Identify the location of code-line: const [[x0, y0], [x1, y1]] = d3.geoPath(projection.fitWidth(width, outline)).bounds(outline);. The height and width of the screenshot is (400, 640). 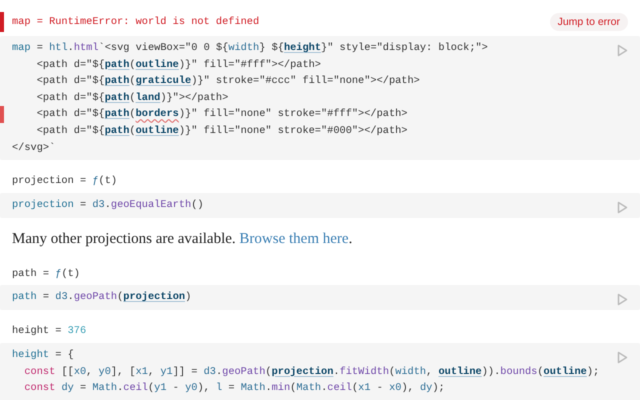
(311, 372).